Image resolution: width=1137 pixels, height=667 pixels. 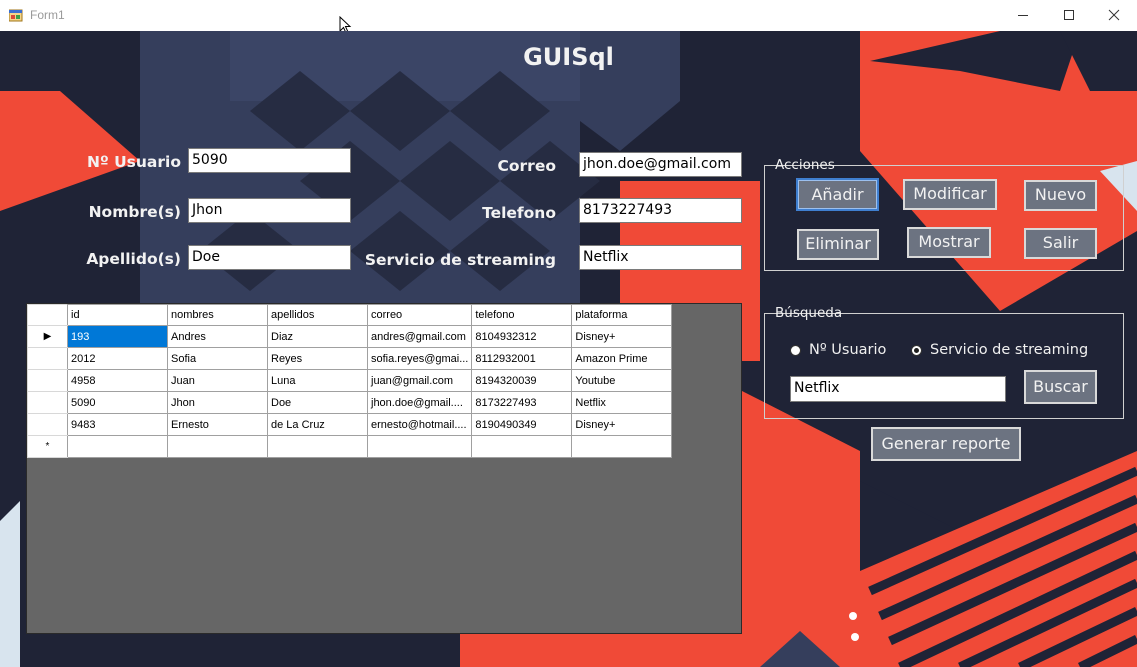 What do you see at coordinates (134, 212) in the screenshot?
I see `nombre-label: Nombre(s)` at bounding box center [134, 212].